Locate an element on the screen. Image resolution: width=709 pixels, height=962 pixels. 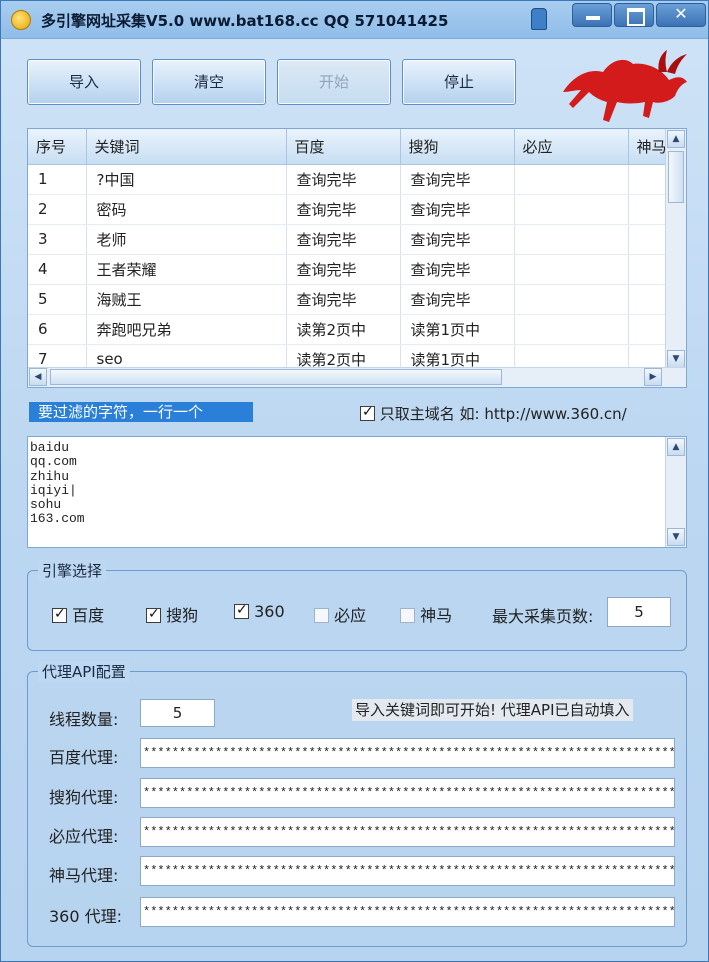
cell-index: 2 is located at coordinates (57, 209).